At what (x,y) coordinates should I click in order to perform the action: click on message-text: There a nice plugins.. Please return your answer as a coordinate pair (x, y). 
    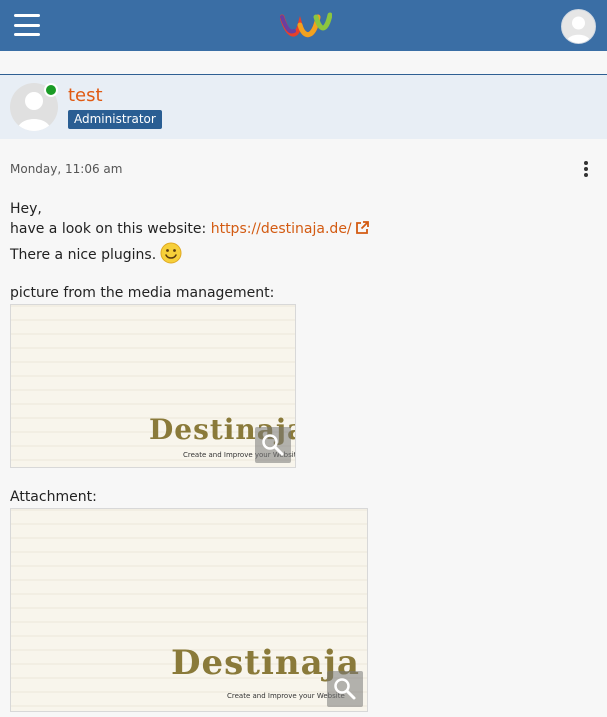
    Looking at the image, I should click on (83, 255).